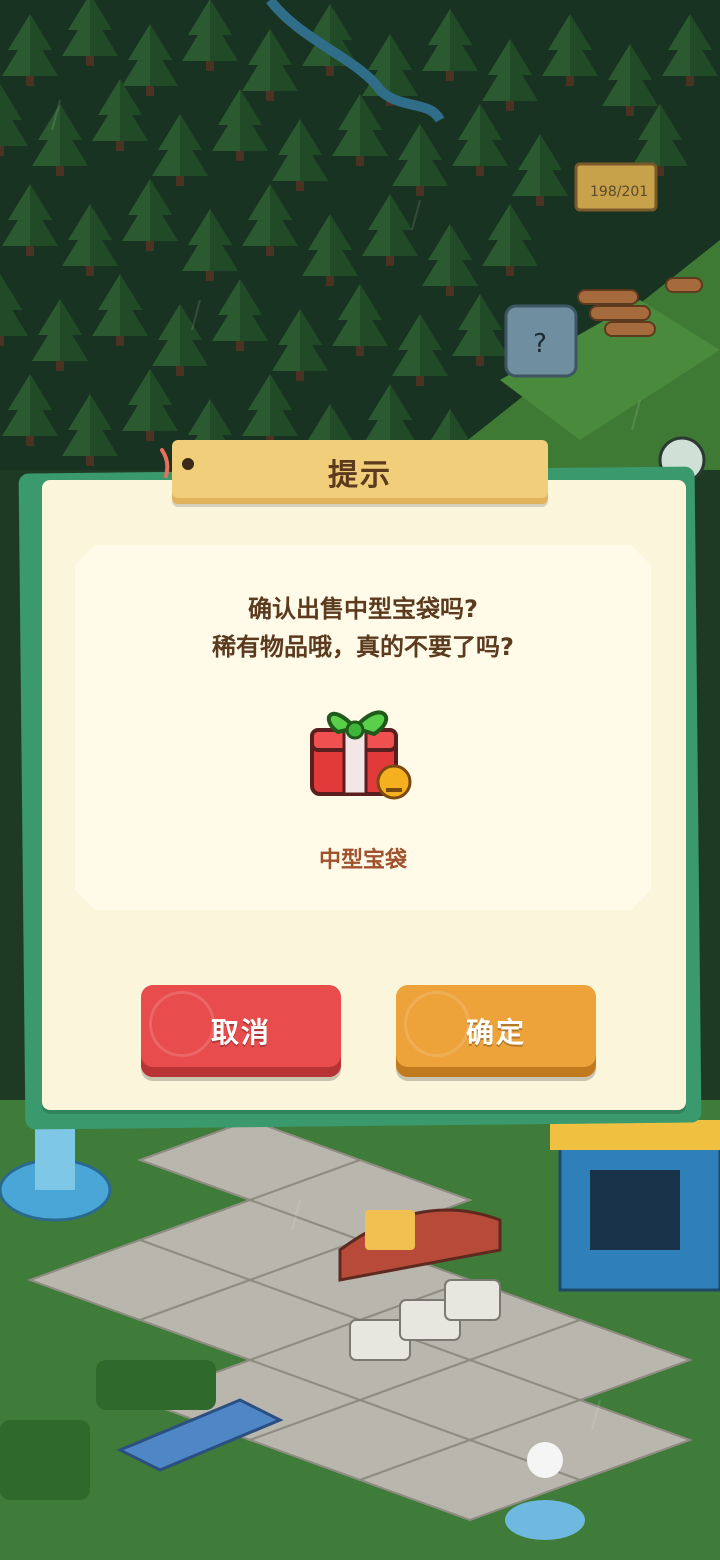 The height and width of the screenshot is (1560, 720). I want to click on tag-hole, so click(188, 464).